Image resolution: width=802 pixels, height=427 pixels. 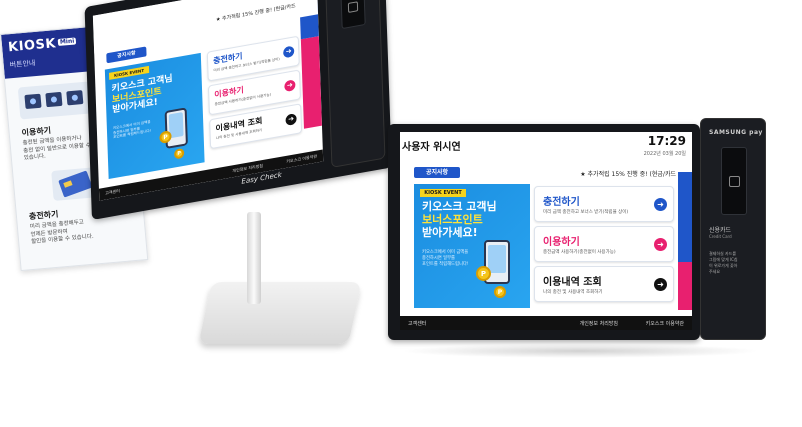 What do you see at coordinates (720, 236) in the screenshot?
I see `card-reader-sublabel: Credit Card` at bounding box center [720, 236].